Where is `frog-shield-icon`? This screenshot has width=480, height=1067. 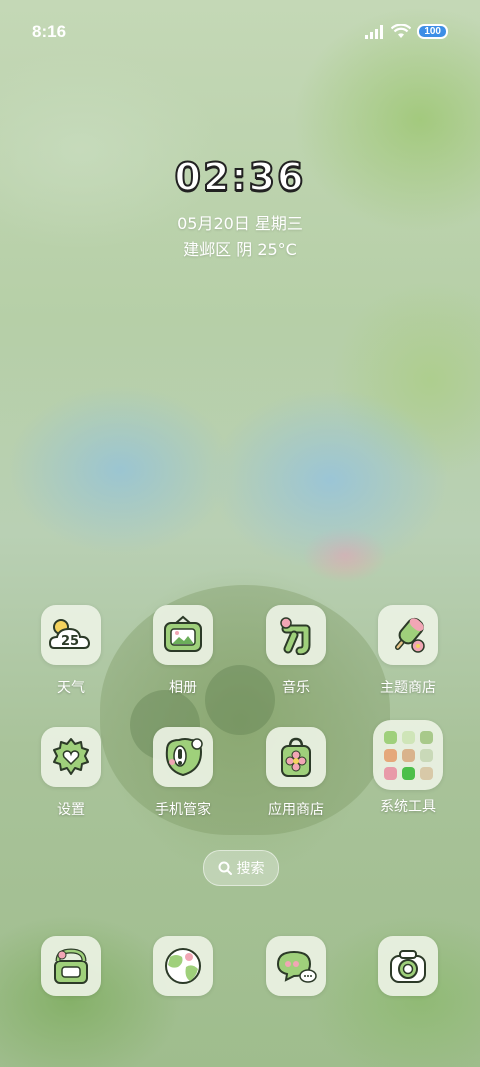
frog-shield-icon is located at coordinates (183, 757).